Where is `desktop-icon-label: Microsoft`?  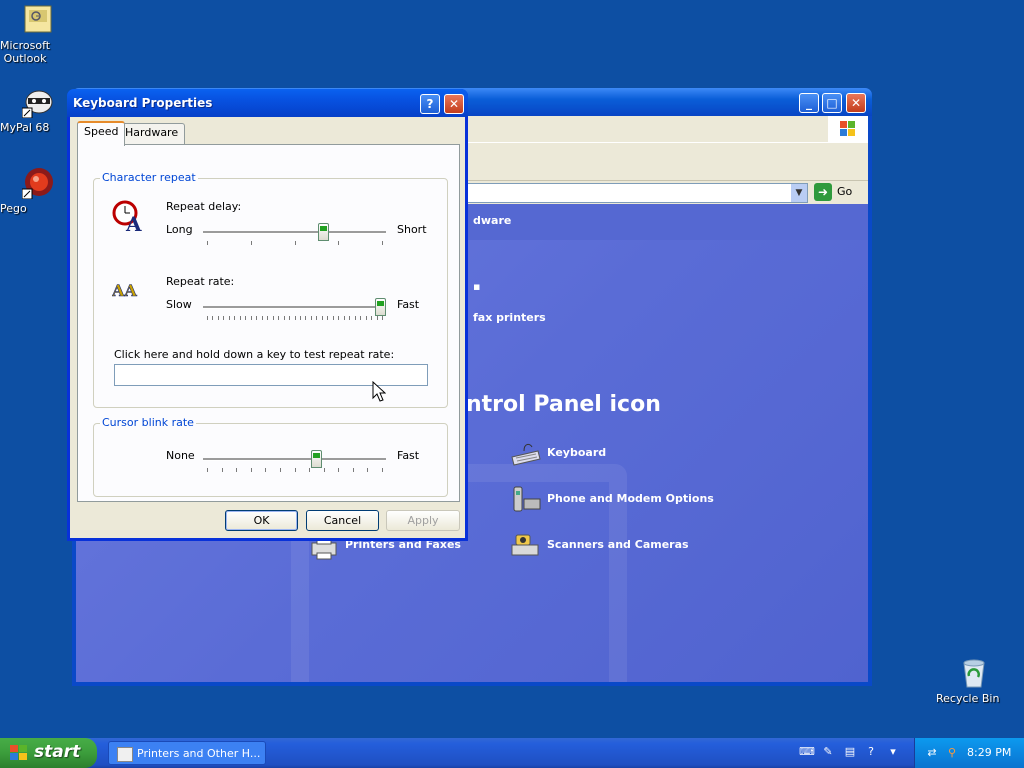 desktop-icon-label: Microsoft is located at coordinates (25, 45).